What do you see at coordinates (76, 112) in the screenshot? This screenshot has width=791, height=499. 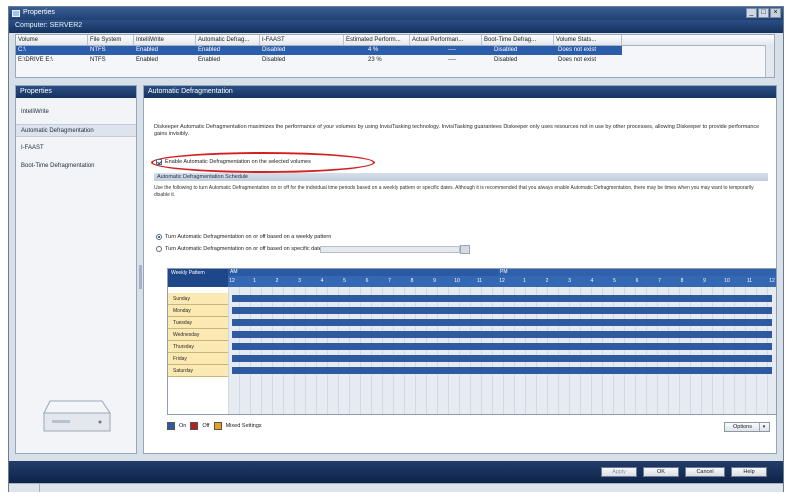 I see `nav-item-intelliwrite: IntelliWrite` at bounding box center [76, 112].